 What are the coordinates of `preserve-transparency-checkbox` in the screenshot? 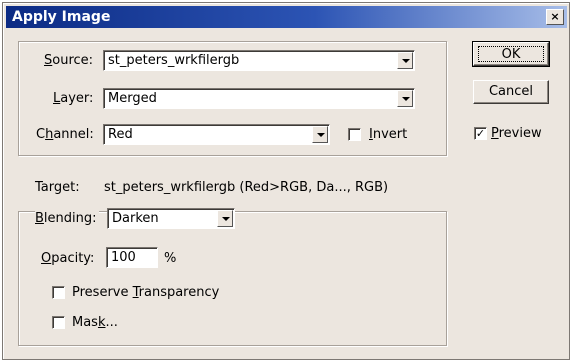 It's located at (58, 292).